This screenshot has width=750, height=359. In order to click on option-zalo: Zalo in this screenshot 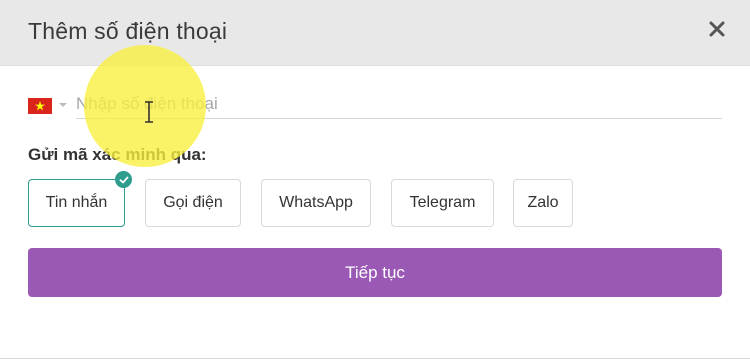, I will do `click(543, 203)`.